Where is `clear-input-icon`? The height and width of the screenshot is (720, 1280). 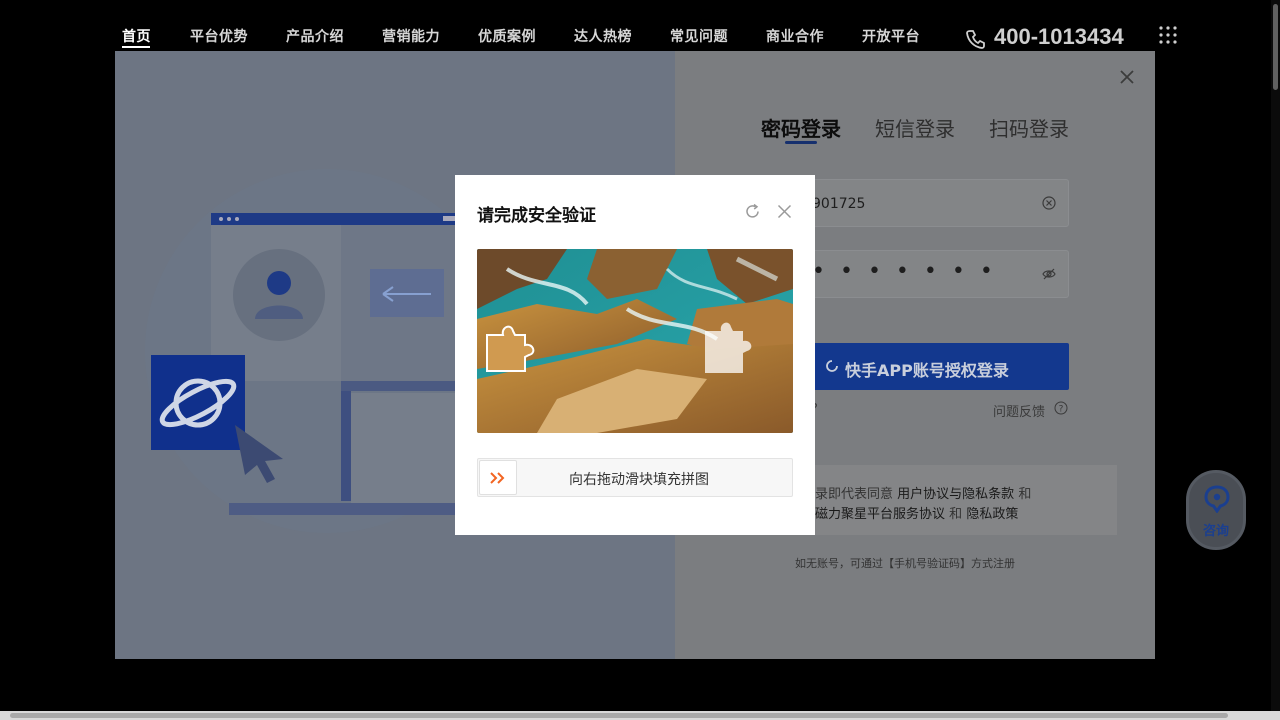
clear-input-icon is located at coordinates (1049, 203).